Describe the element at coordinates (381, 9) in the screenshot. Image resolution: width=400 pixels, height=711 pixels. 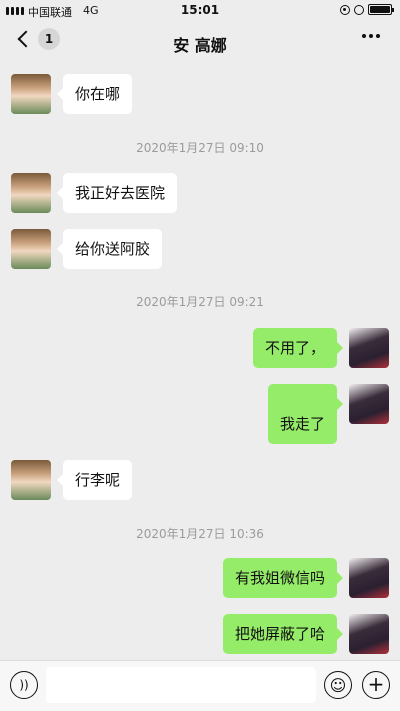
I see `battery-icon` at that location.